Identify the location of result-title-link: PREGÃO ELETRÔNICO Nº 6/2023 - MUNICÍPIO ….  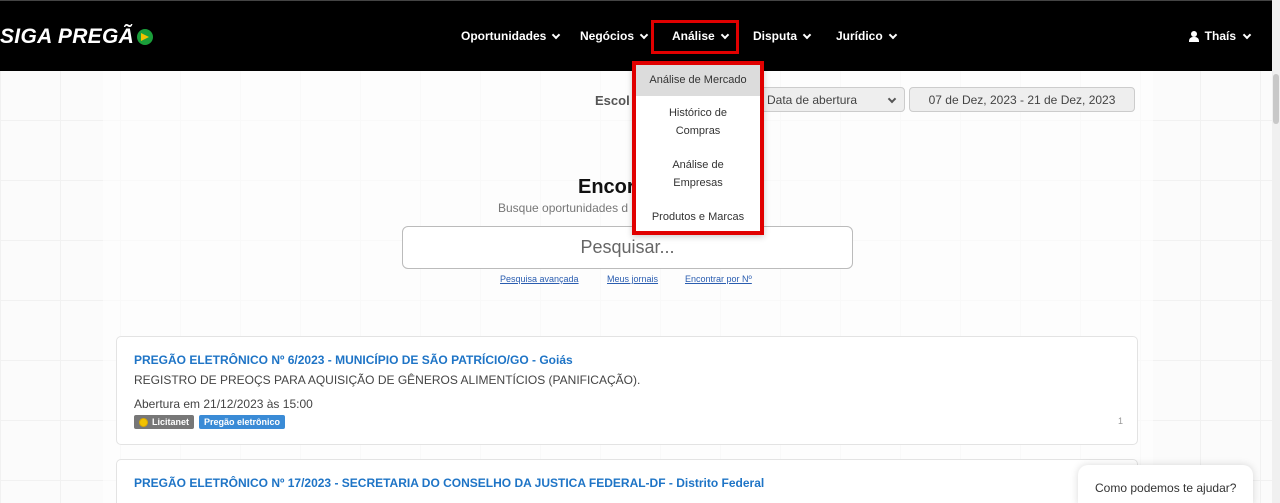
(627, 360).